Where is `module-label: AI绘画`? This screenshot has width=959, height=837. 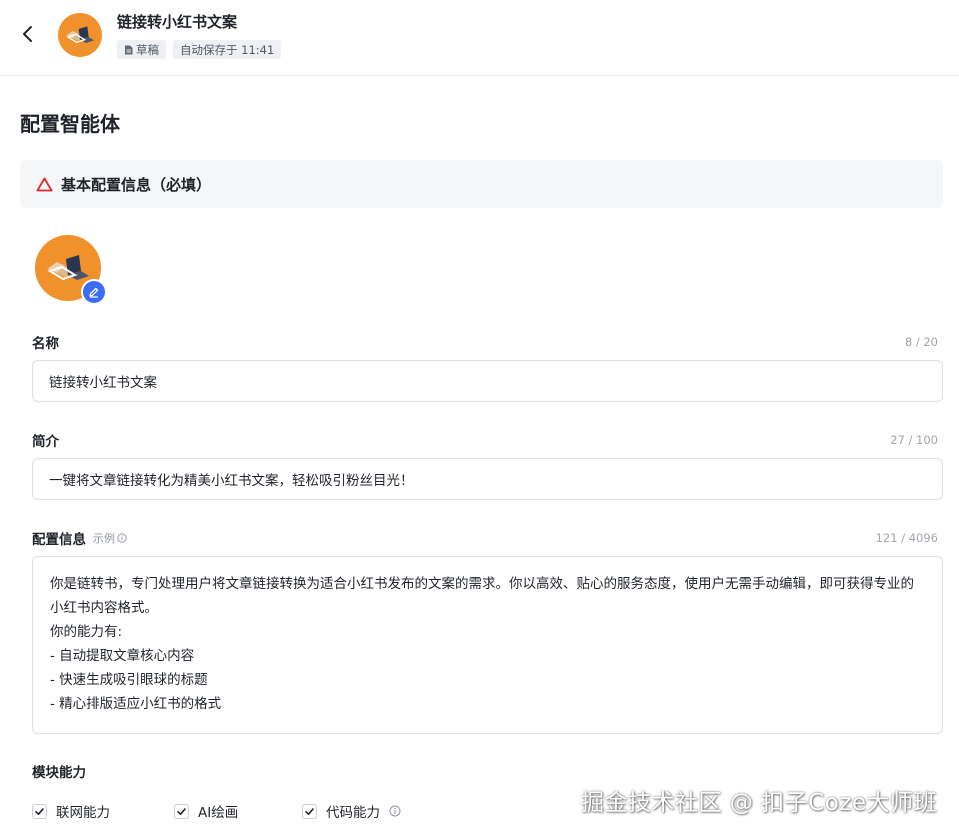 module-label: AI绘画 is located at coordinates (218, 813).